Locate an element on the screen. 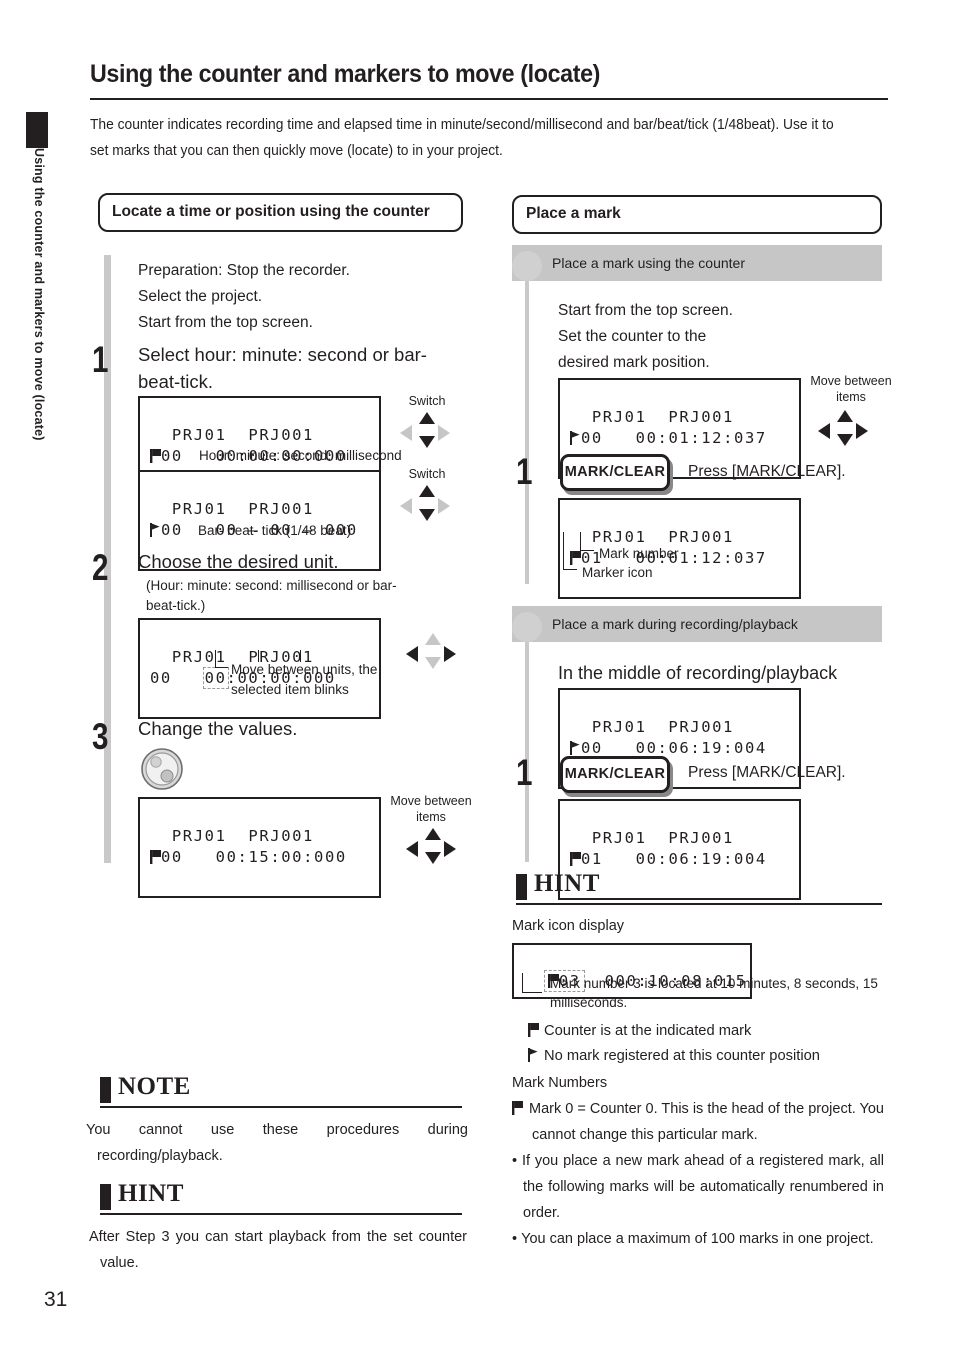  hint-rule is located at coordinates (281, 1214).